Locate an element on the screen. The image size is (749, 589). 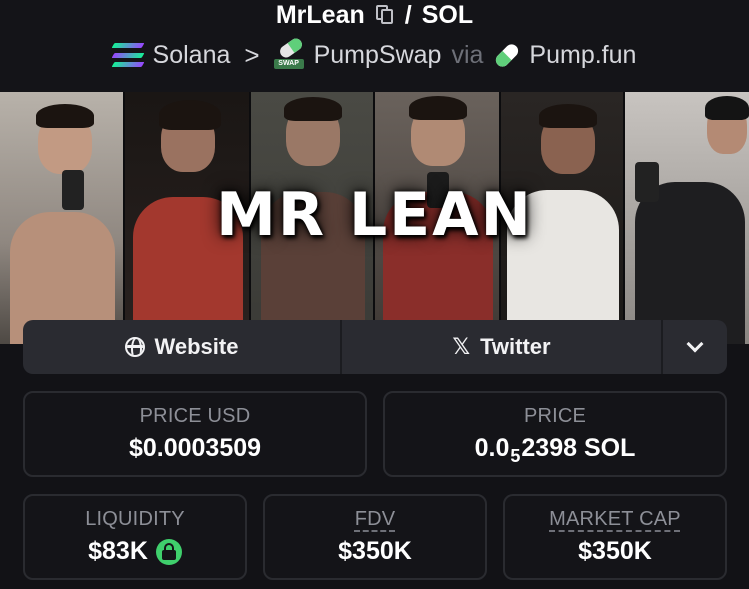
price-native-value: 0.0 5 2398 SOL is located at coordinates (555, 450).